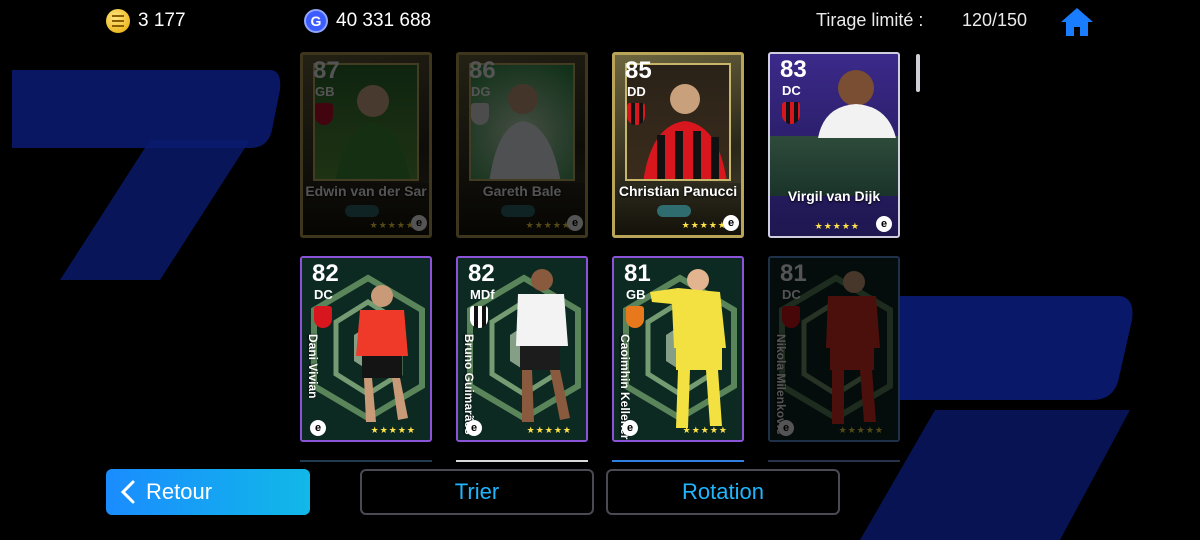 Image resolution: width=1200 pixels, height=540 pixels. I want to click on player-name: Virgil van Dijk, so click(834, 196).